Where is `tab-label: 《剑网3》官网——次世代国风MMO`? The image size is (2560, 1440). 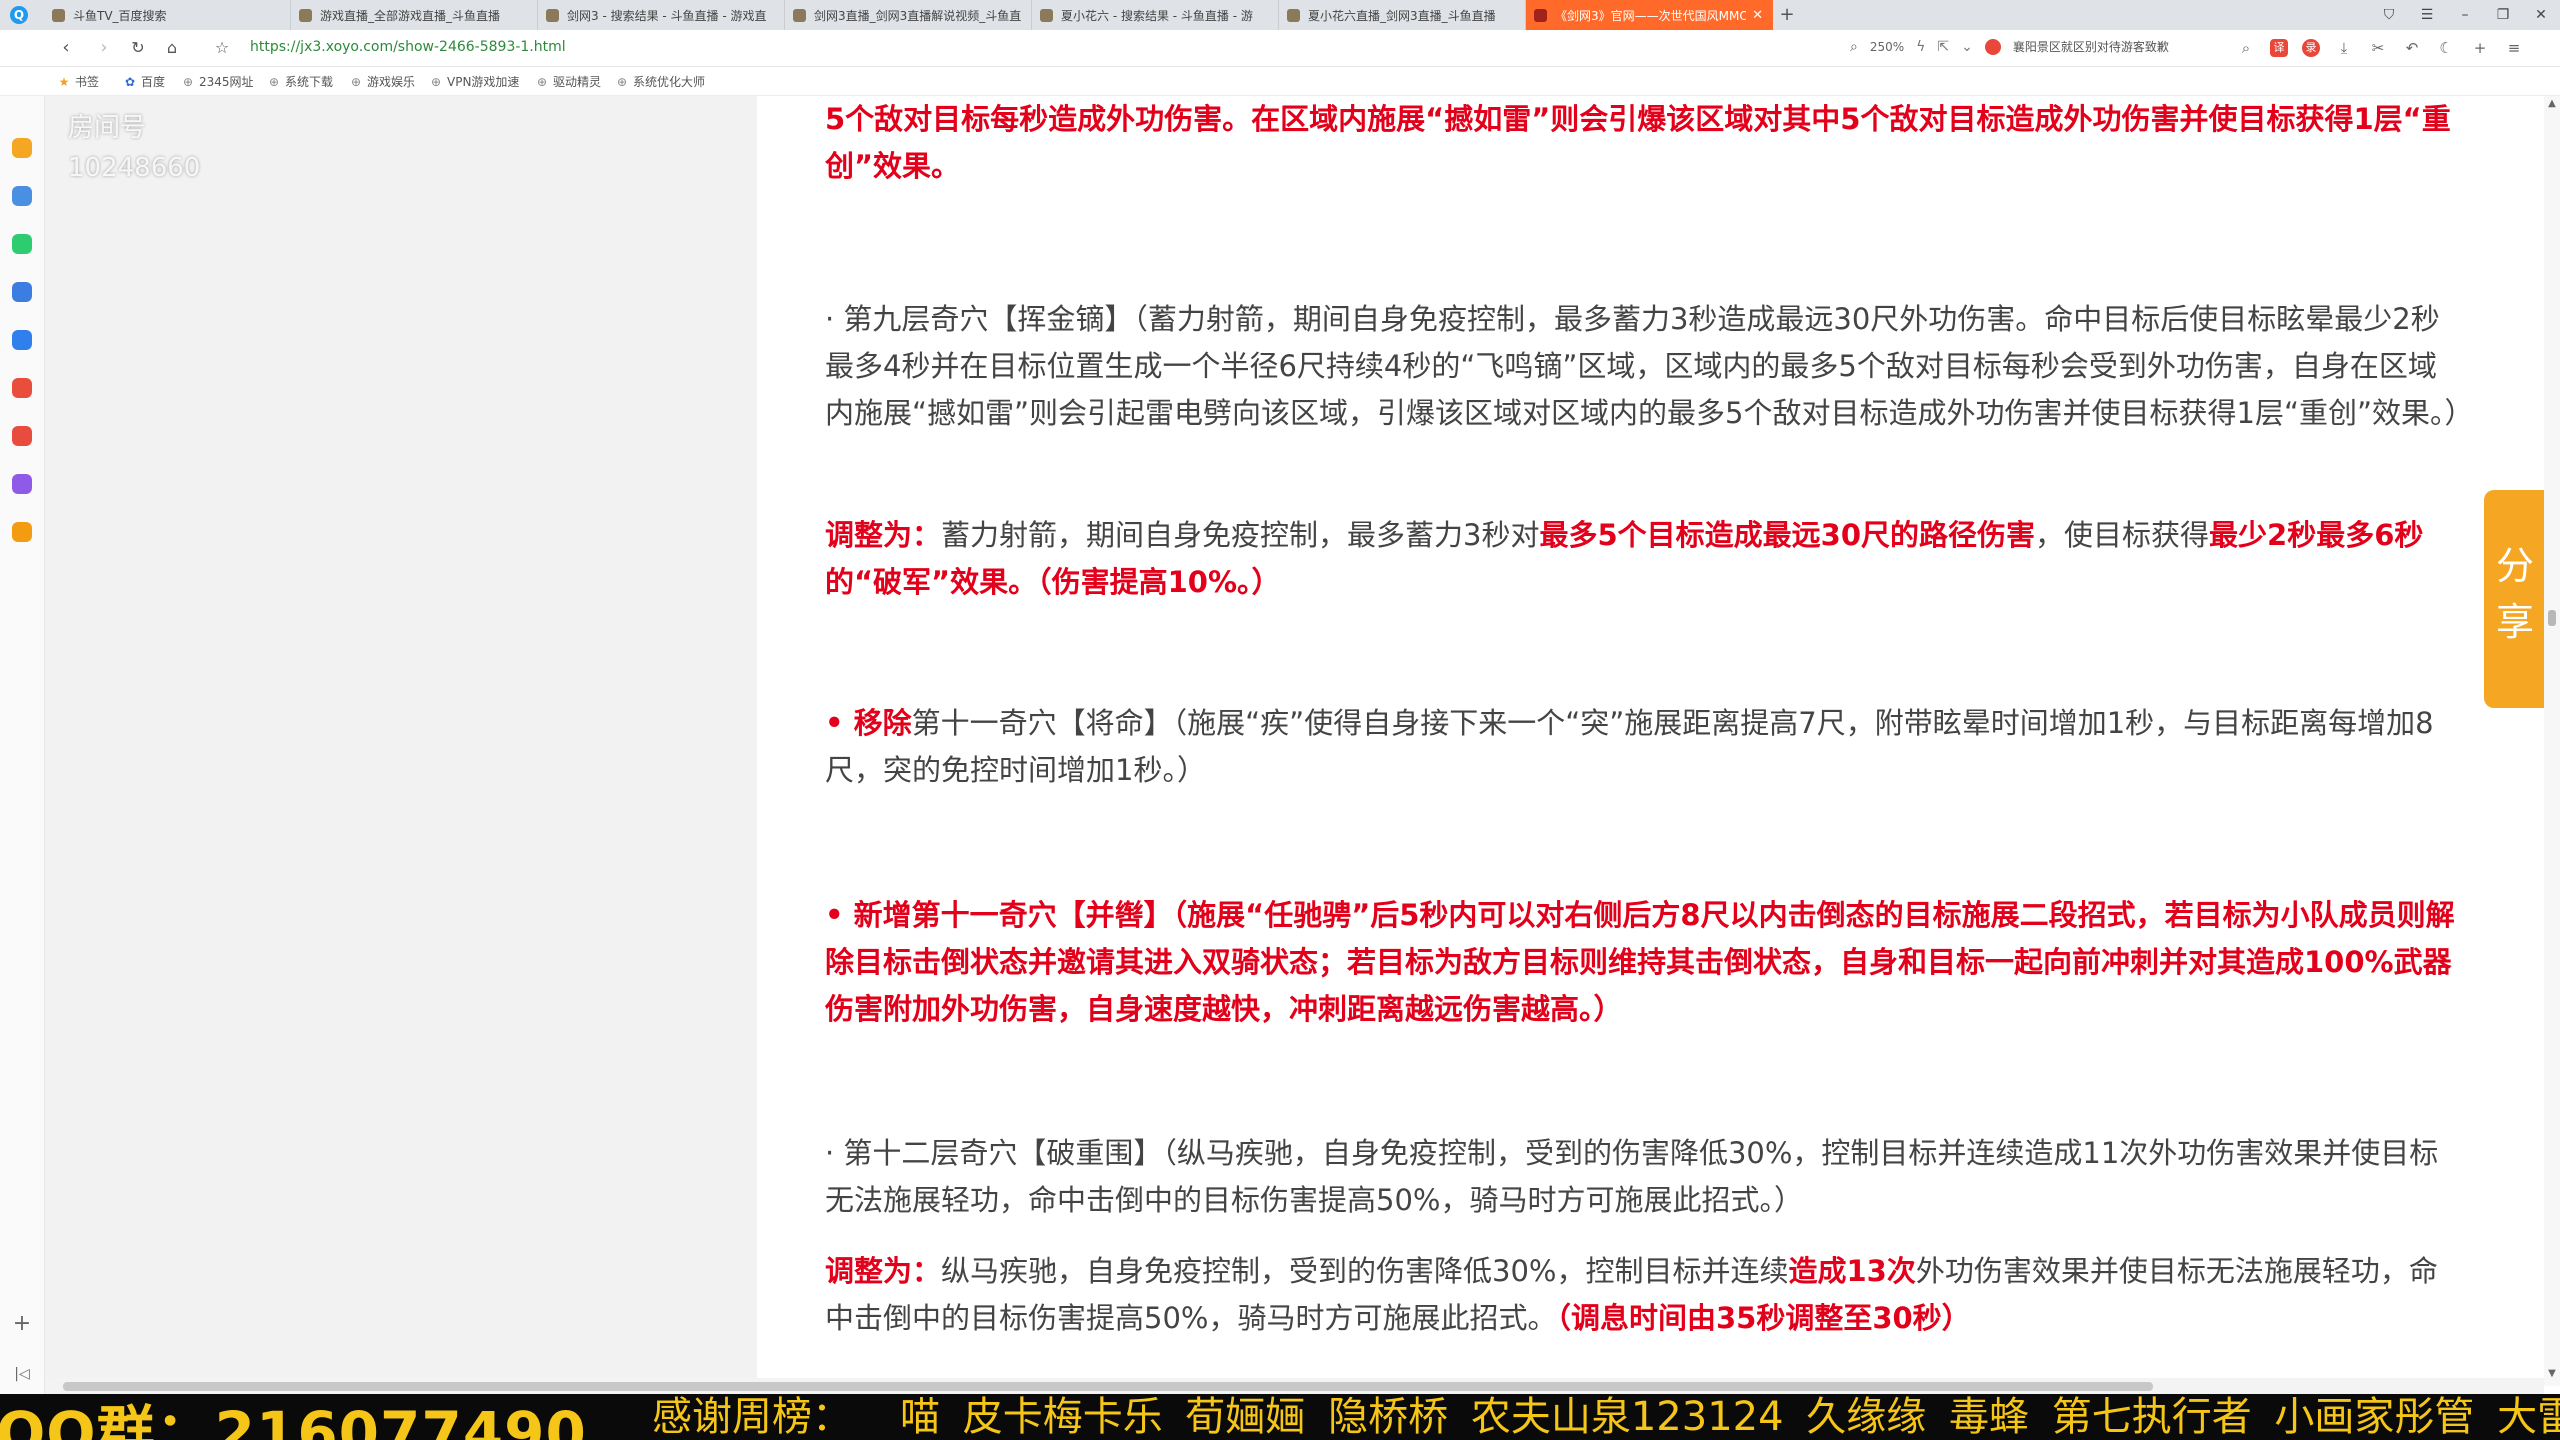 tab-label: 《剑网3》官网——次世代国风MMO is located at coordinates (1651, 15).